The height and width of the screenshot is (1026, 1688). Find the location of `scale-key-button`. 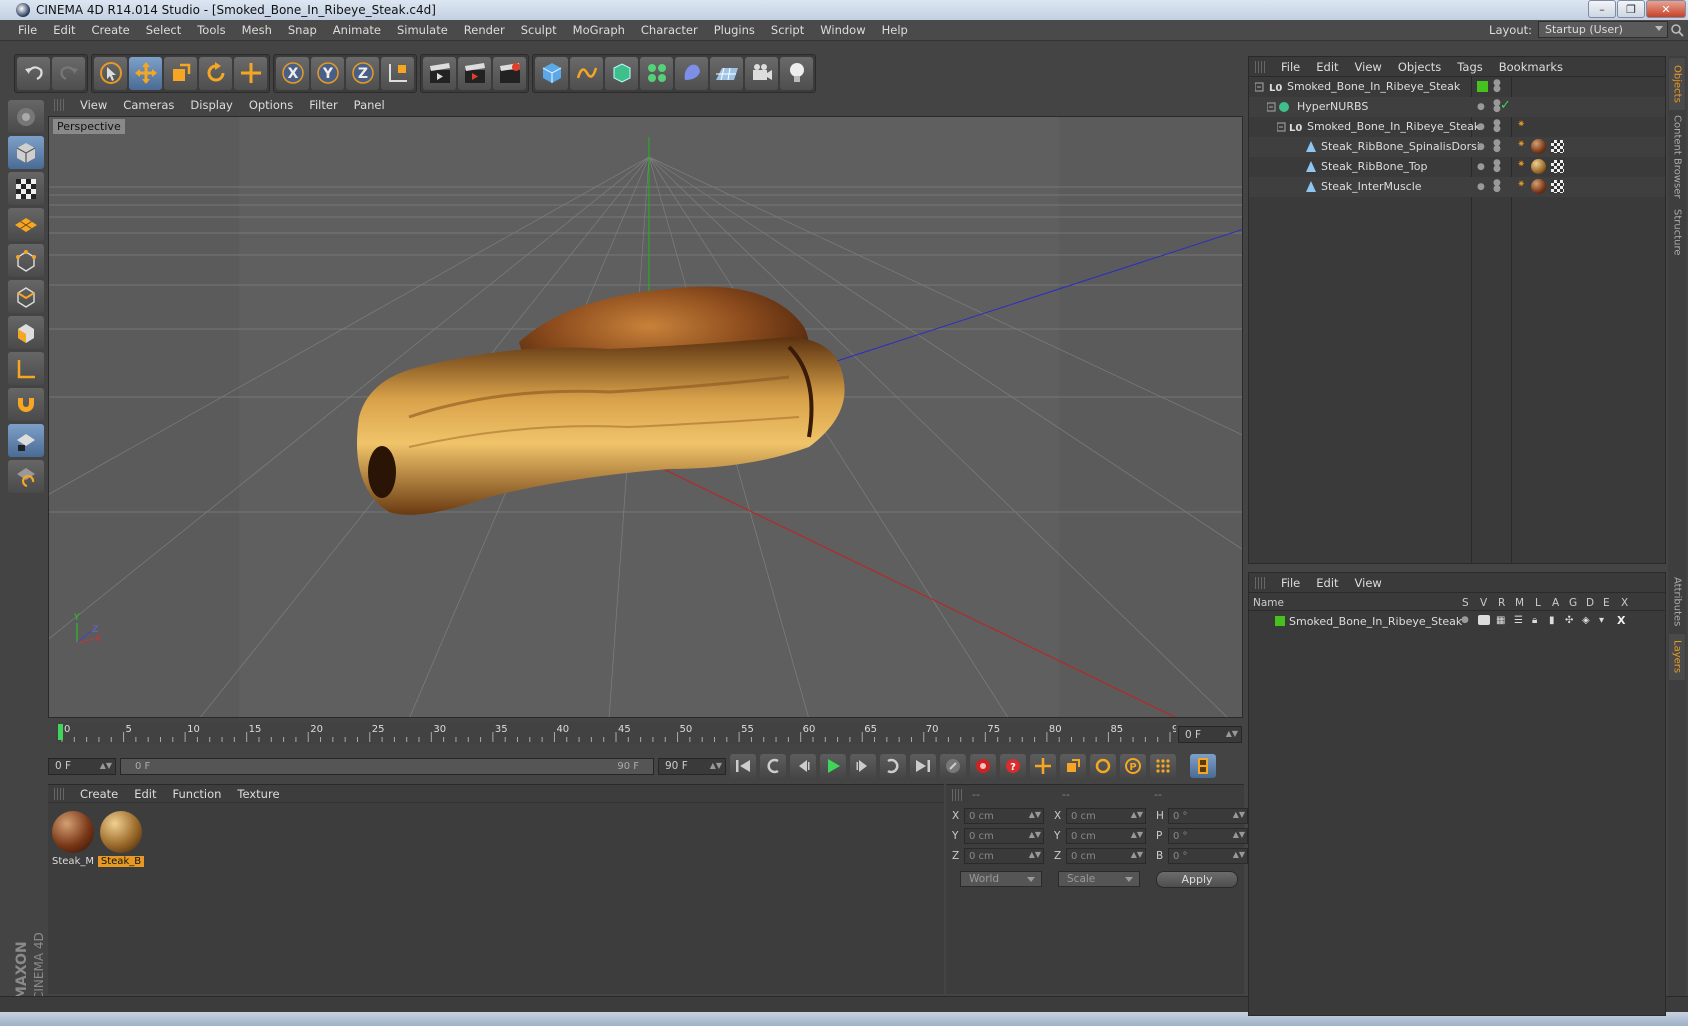

scale-key-button is located at coordinates (1073, 766).